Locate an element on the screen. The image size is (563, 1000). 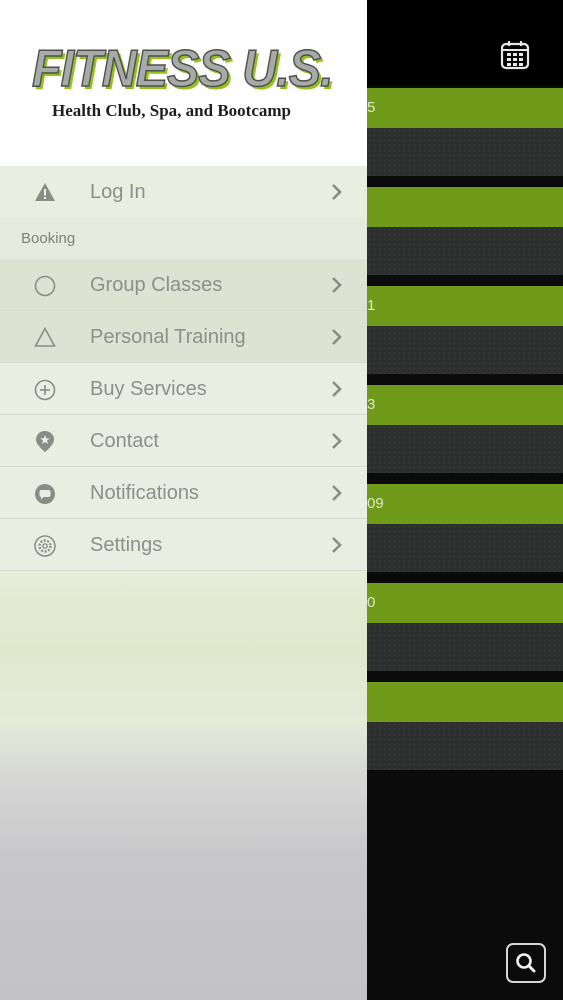
list-item: 5 is located at coordinates (465, 108).